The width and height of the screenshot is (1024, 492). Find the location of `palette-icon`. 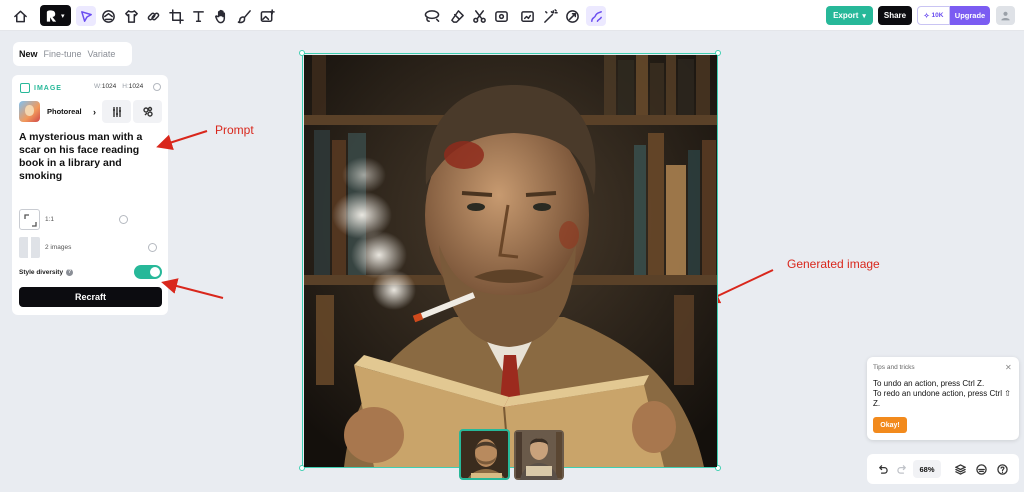

palette-icon is located at coordinates (147, 111).